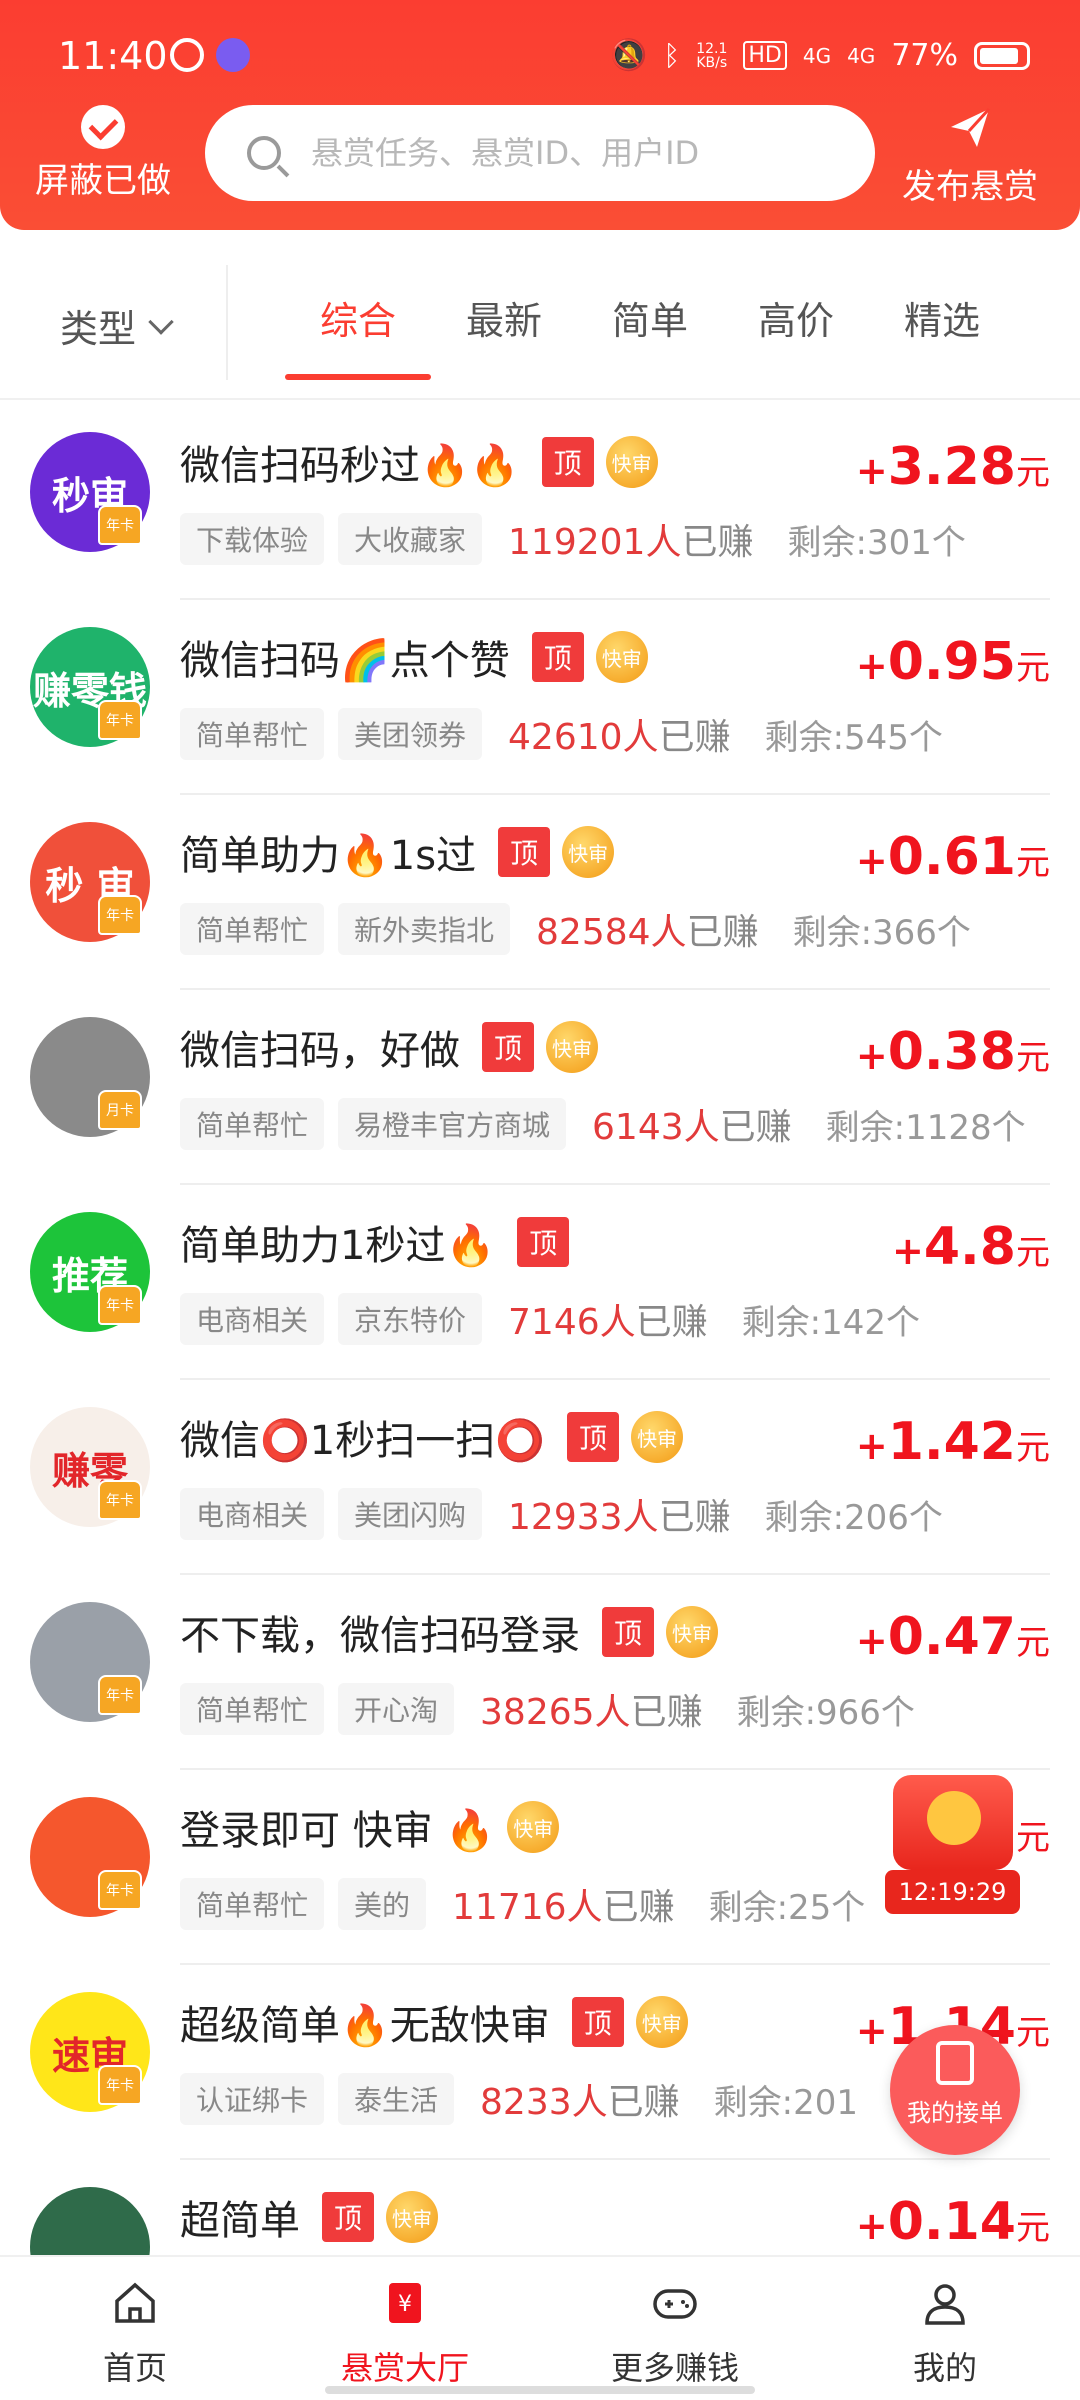 The image size is (1080, 2400). I want to click on nav-mine-label: 我的, so click(944, 2368).